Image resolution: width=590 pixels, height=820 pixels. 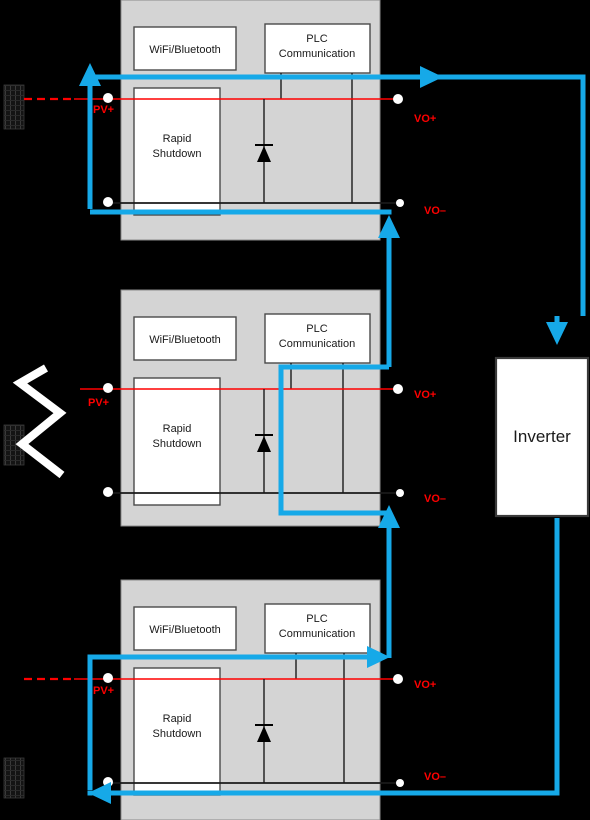 I want to click on module-top-terminal-vo-positive, so click(x=398, y=99).